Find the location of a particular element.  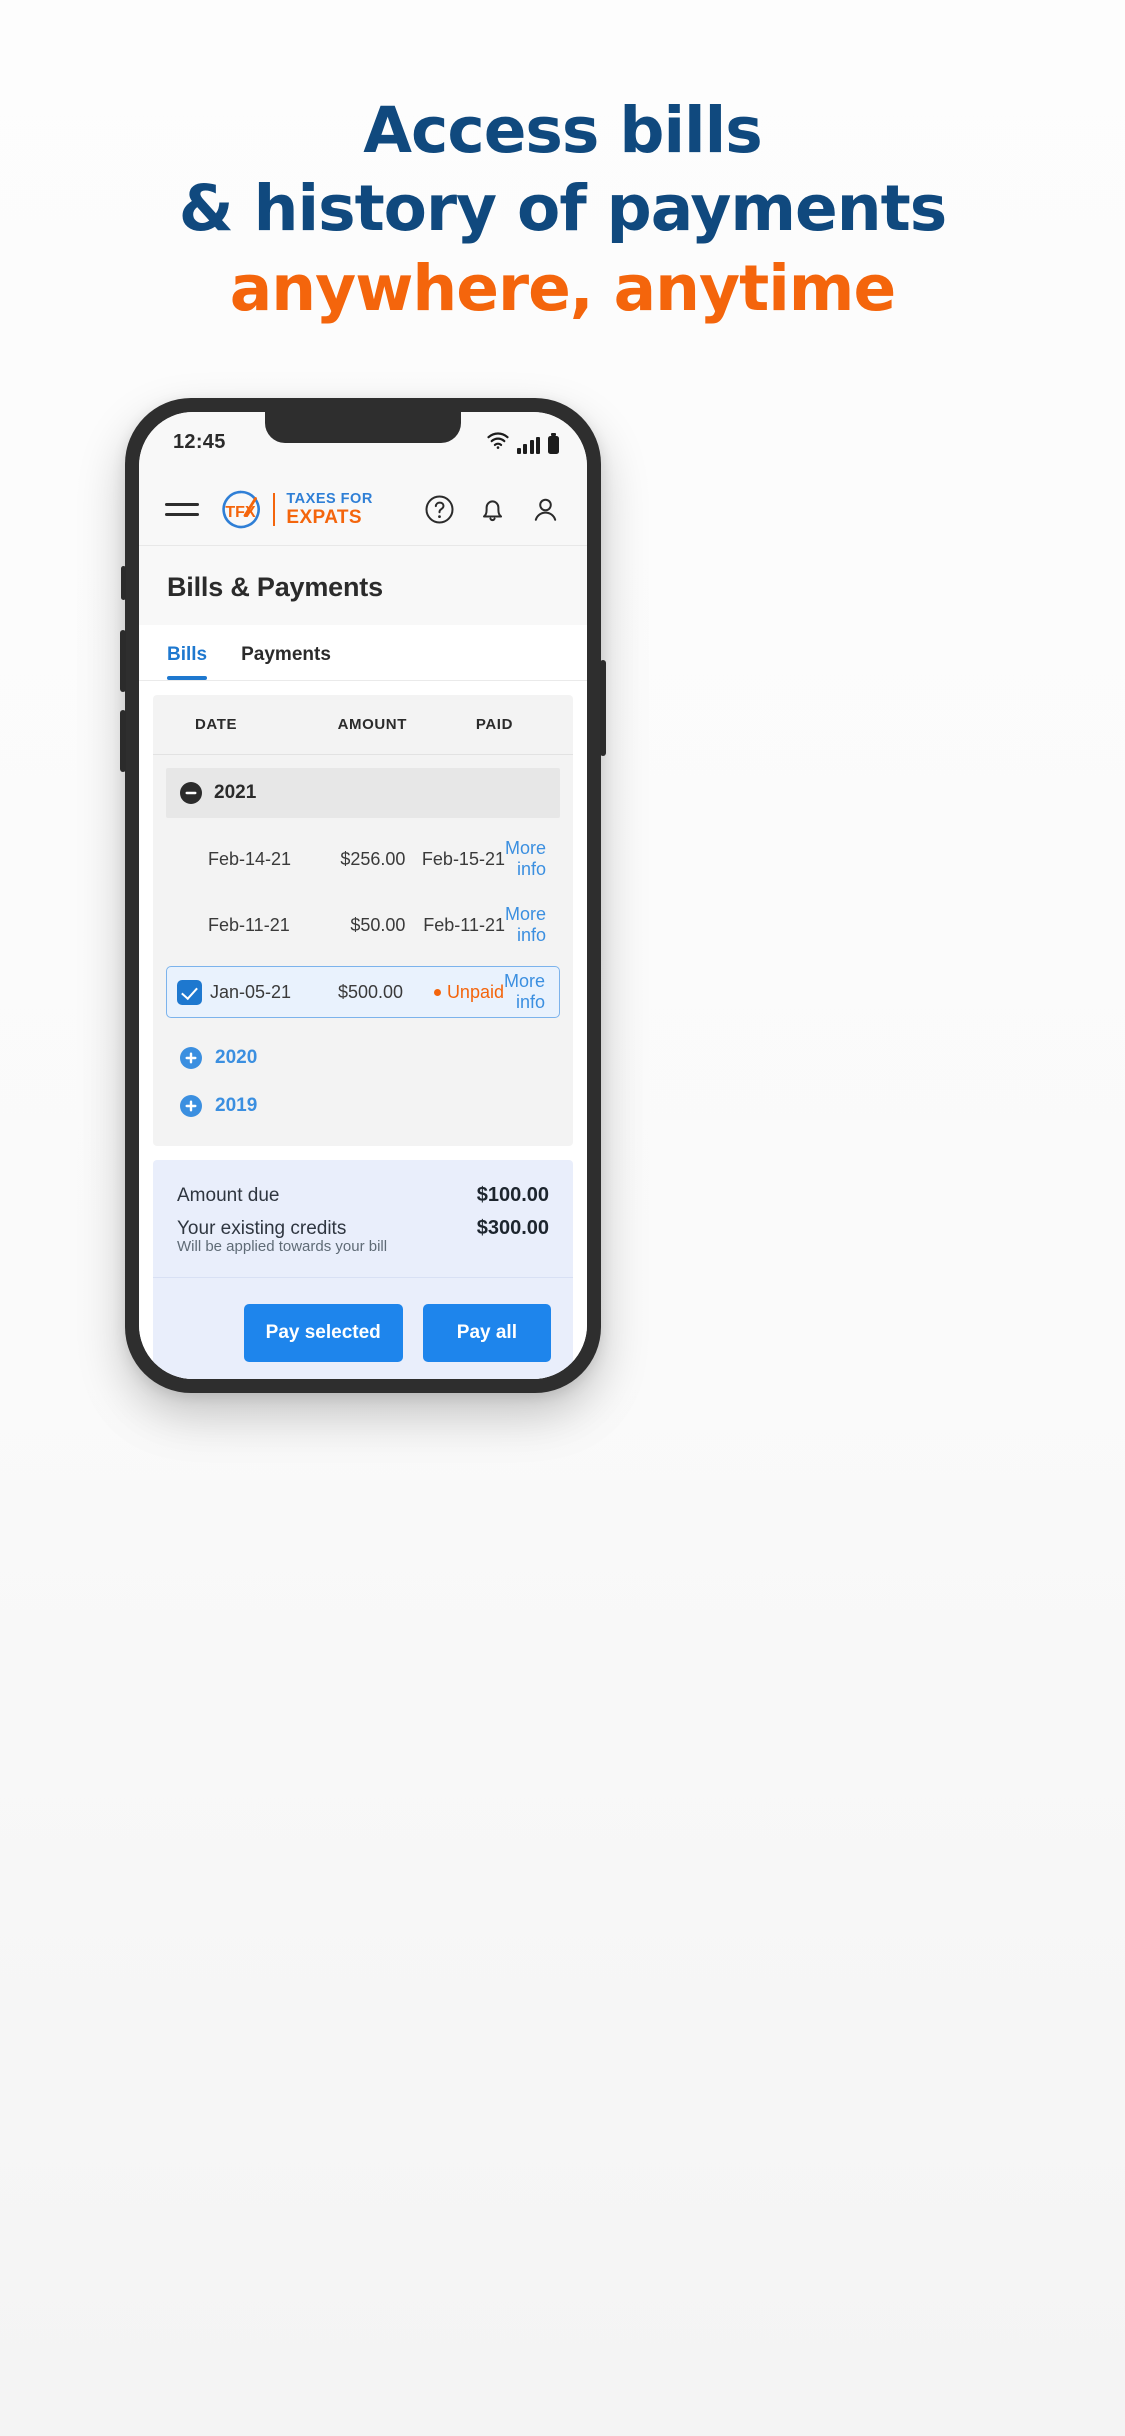

status-bar-icons is located at coordinates (522, 443).